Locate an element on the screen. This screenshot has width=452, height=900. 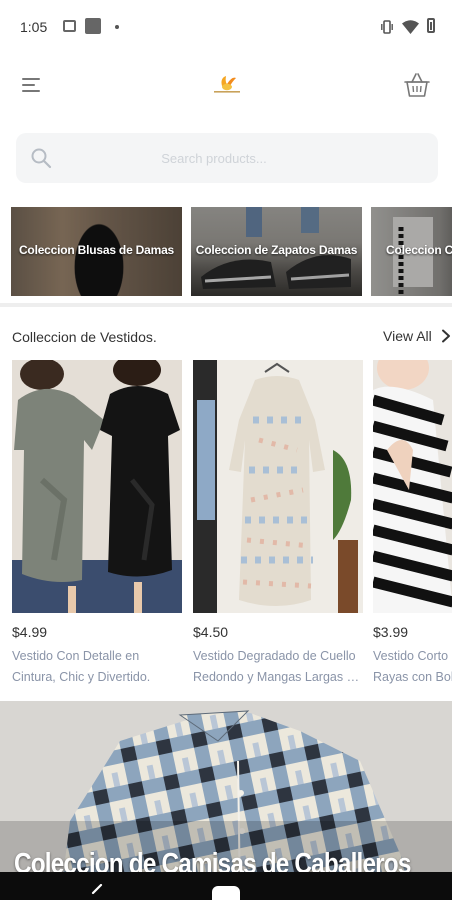
product-price: $4.99 is located at coordinates (30, 632).